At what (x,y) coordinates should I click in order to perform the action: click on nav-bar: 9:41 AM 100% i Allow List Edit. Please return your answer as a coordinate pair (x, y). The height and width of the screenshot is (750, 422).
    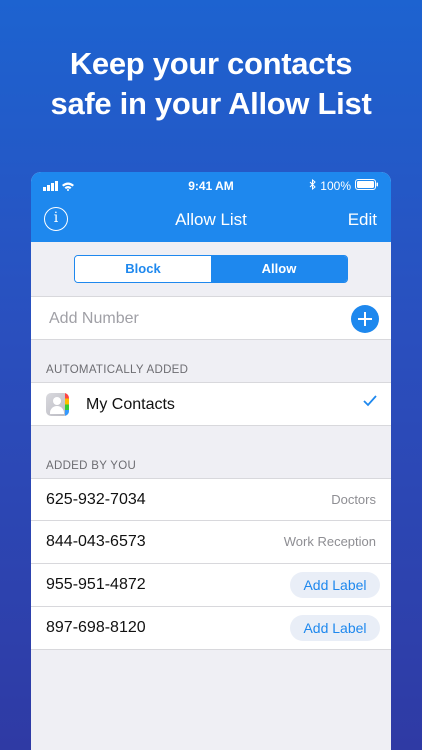
    Looking at the image, I should click on (211, 207).